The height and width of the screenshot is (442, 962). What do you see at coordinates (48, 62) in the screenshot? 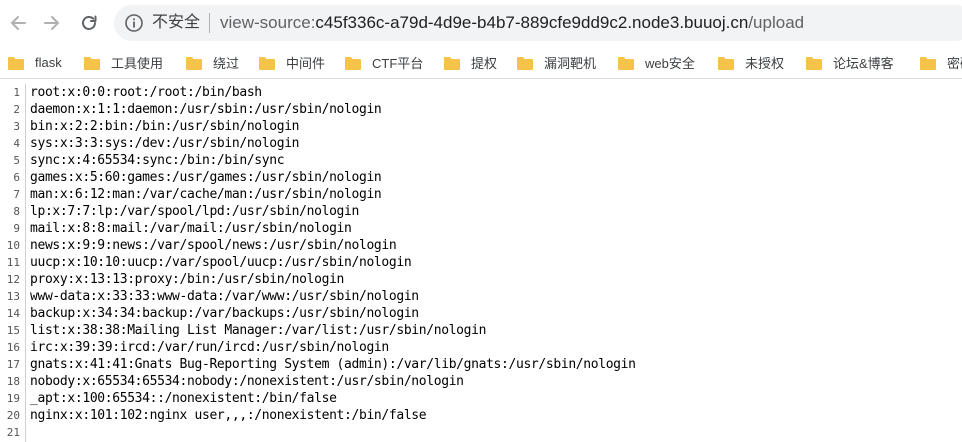
I see `bookmark-label: flask` at bounding box center [48, 62].